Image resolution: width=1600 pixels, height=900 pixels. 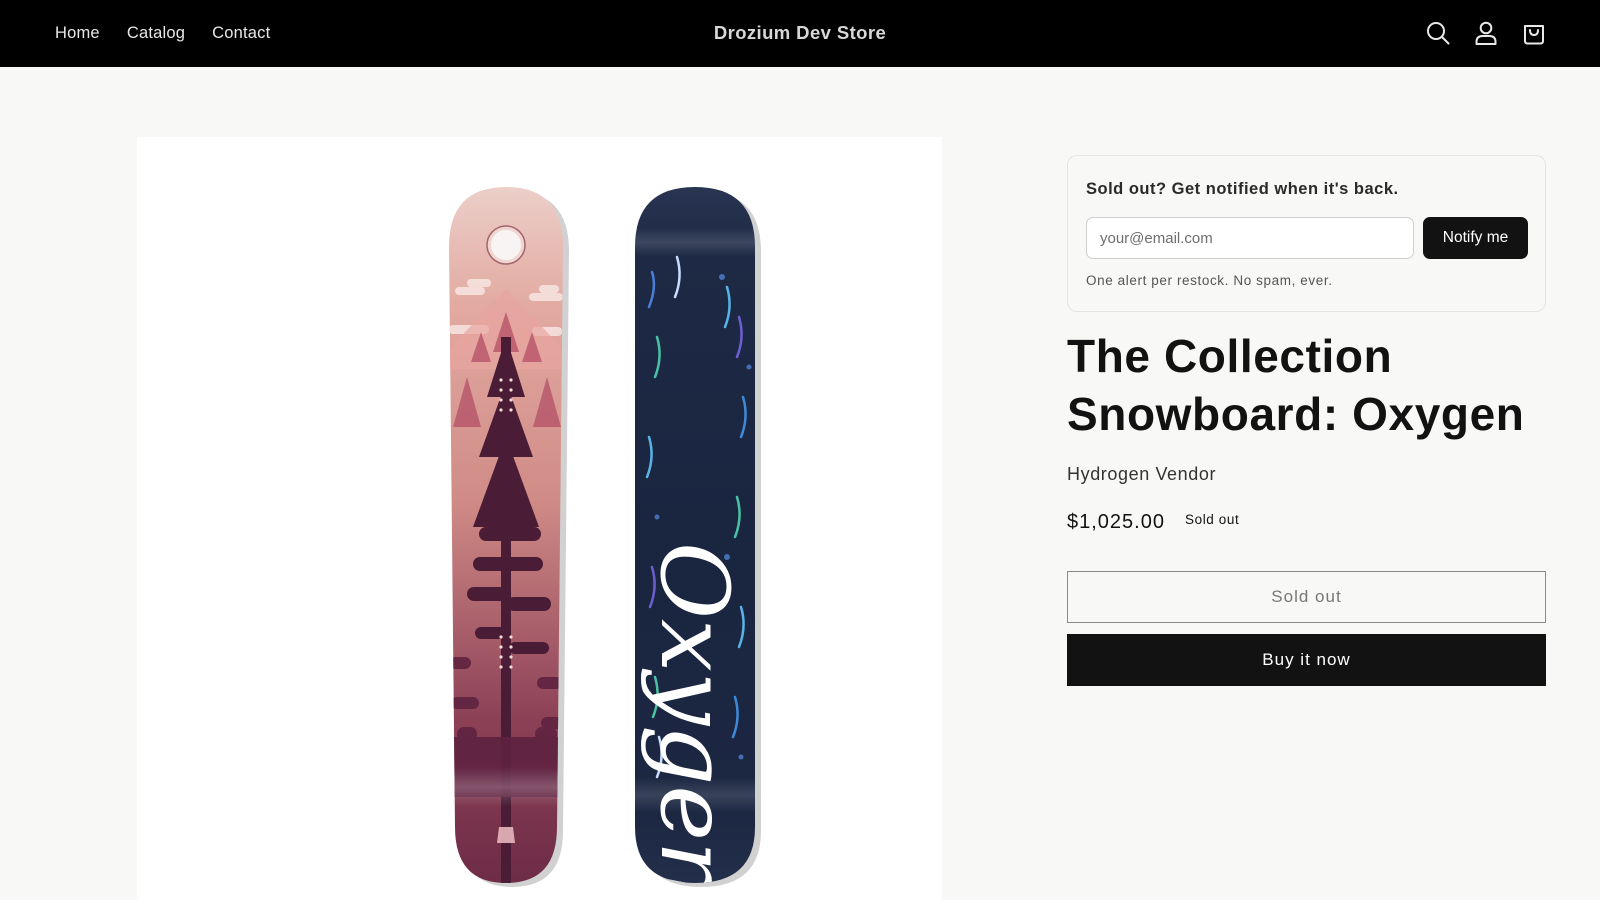 I want to click on sold-out-button: Sold out, so click(x=1306, y=597).